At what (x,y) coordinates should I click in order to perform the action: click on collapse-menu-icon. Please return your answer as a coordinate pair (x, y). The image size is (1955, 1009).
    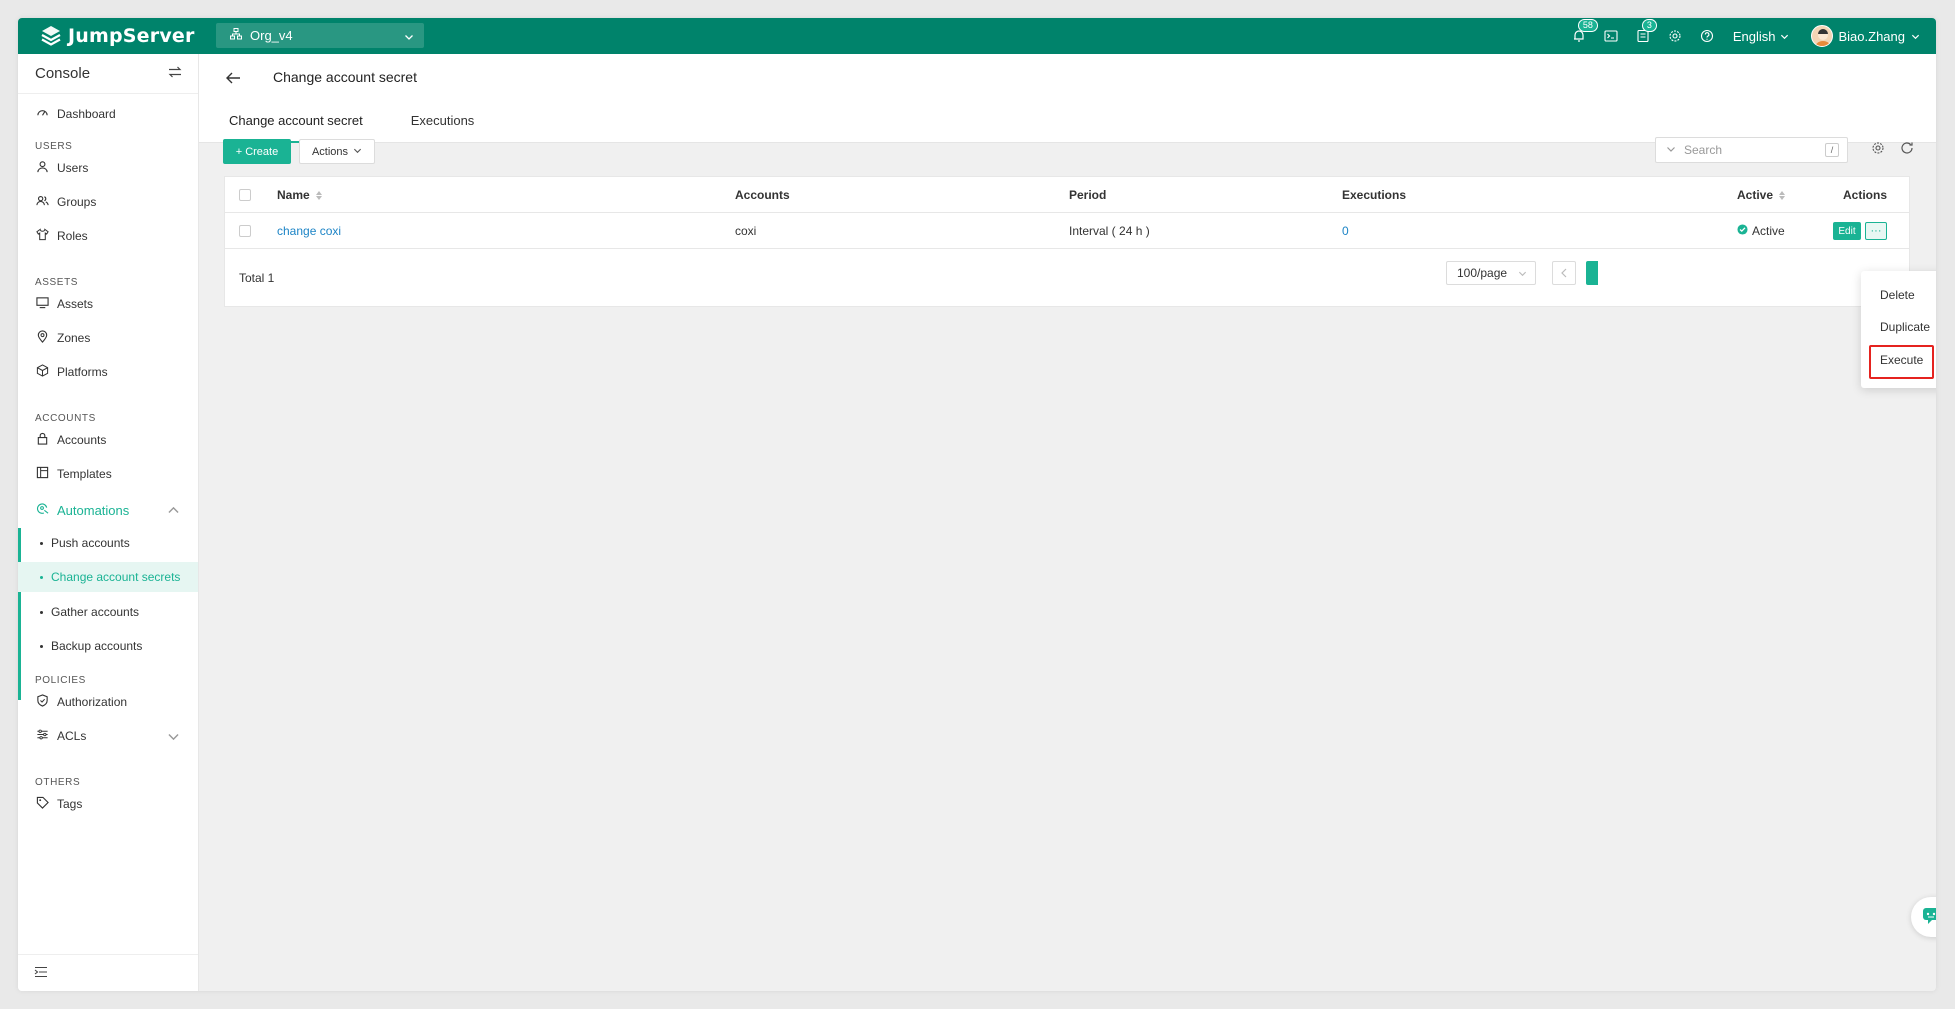
    Looking at the image, I should click on (41, 973).